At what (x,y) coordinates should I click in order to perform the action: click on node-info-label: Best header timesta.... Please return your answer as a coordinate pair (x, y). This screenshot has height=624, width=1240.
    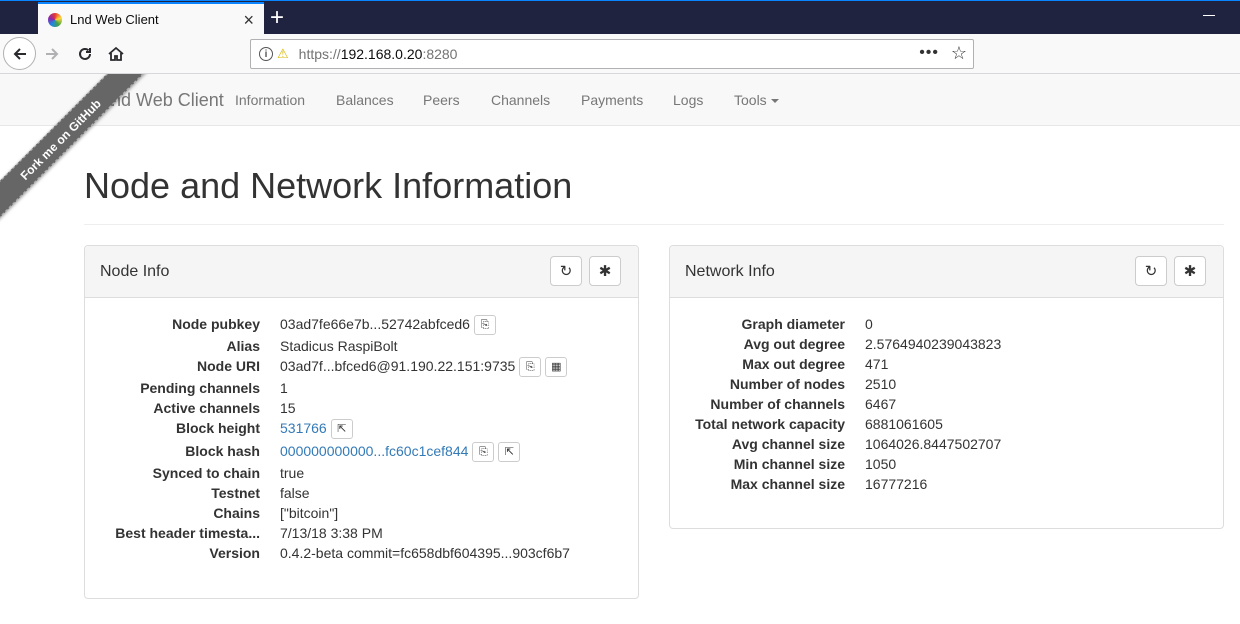
    Looking at the image, I should click on (187, 533).